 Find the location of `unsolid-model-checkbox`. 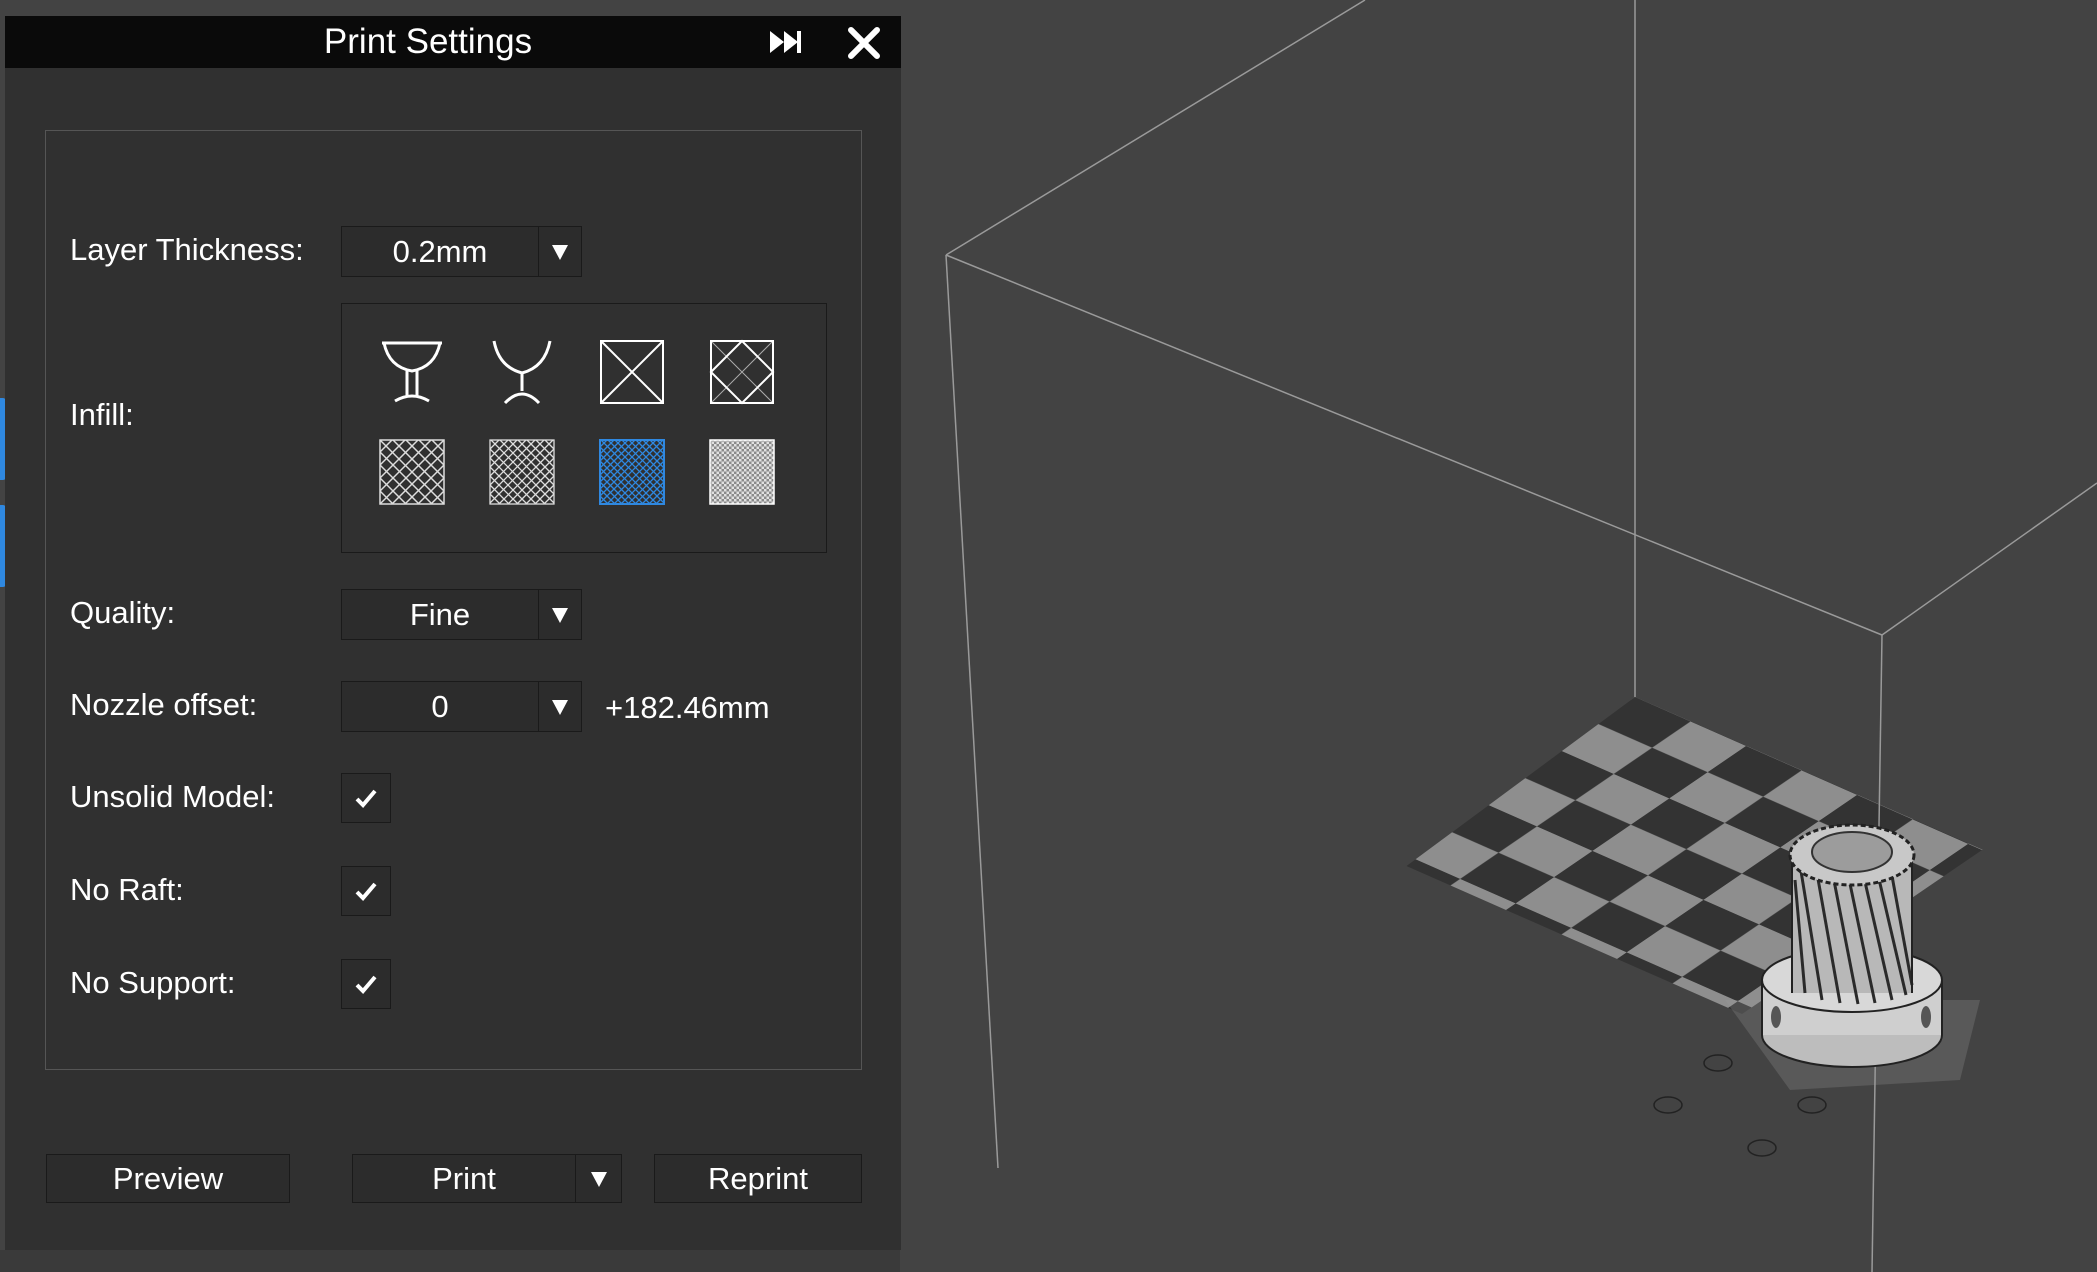

unsolid-model-checkbox is located at coordinates (366, 798).